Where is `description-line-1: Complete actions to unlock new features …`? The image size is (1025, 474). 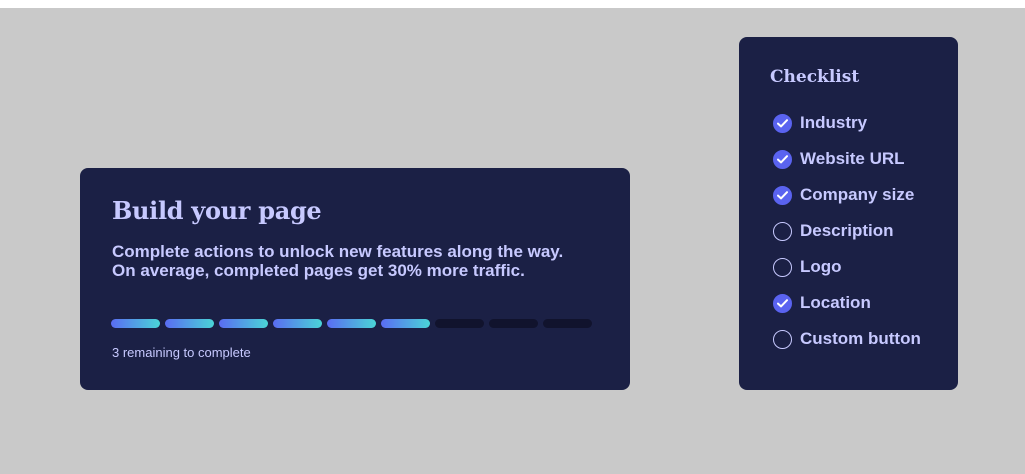
description-line-1: Complete actions to unlock new features … is located at coordinates (338, 251).